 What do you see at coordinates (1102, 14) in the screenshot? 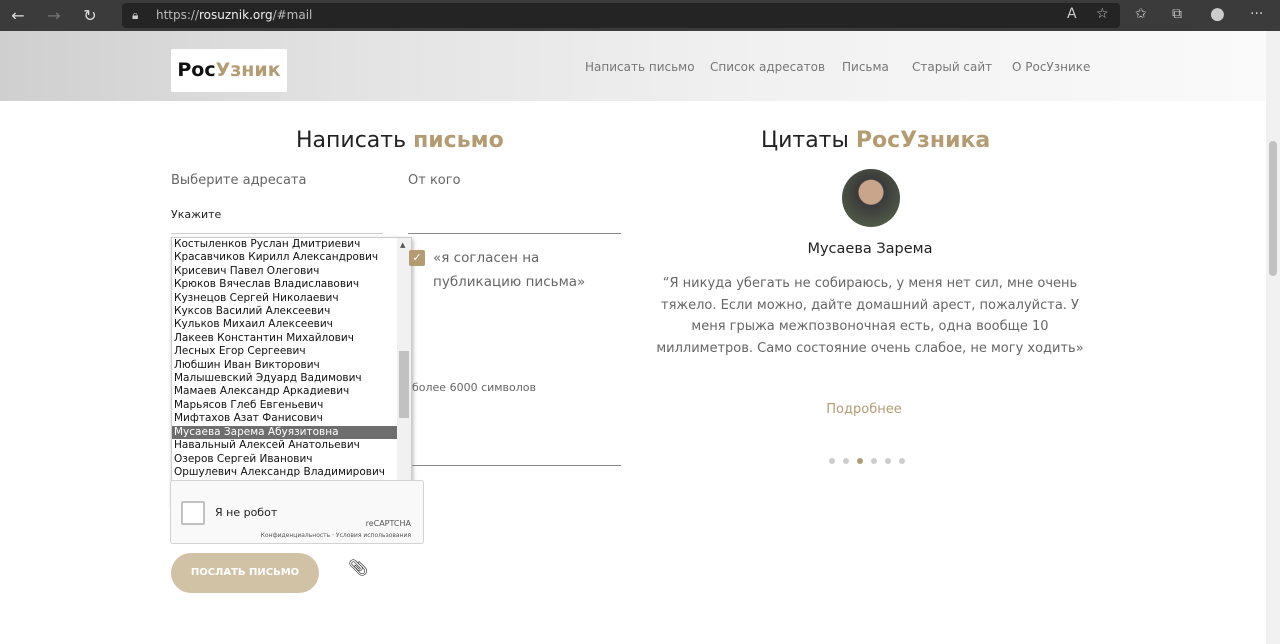
I see `favorite-icon: ☆` at bounding box center [1102, 14].